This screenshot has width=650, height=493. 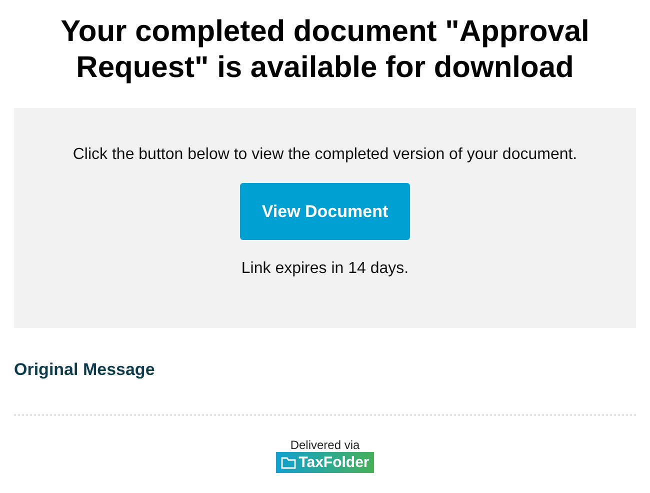 I want to click on delivered-via-text: Delivered via, so click(x=325, y=445).